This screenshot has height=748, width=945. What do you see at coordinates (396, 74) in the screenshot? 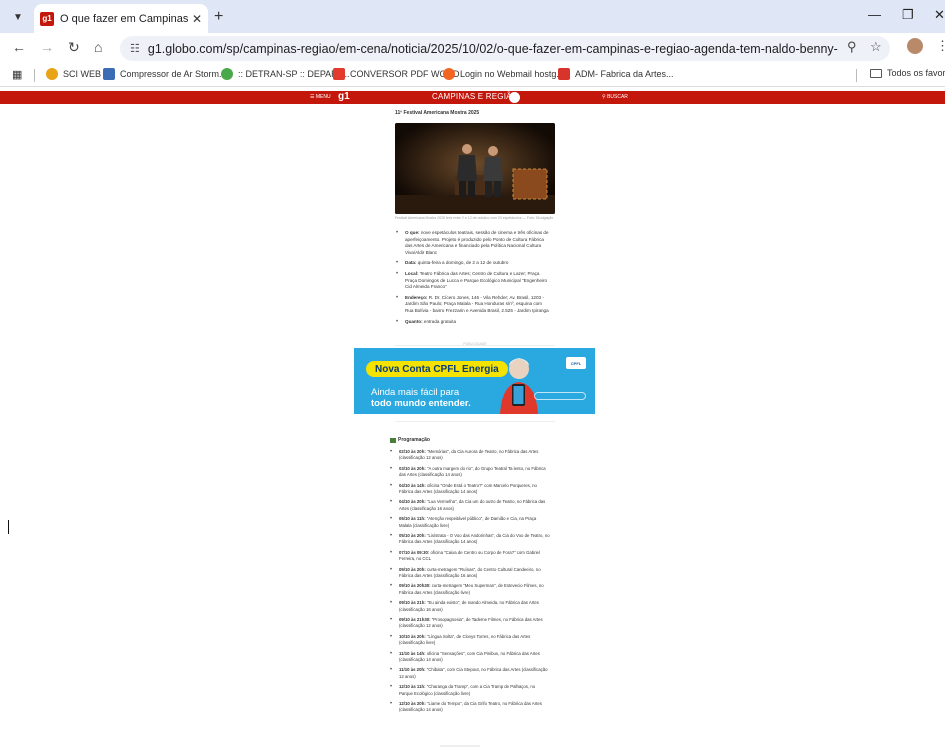
I see `bookmark-conversor: CONVERSOR PDF WORD` at bounding box center [396, 74].